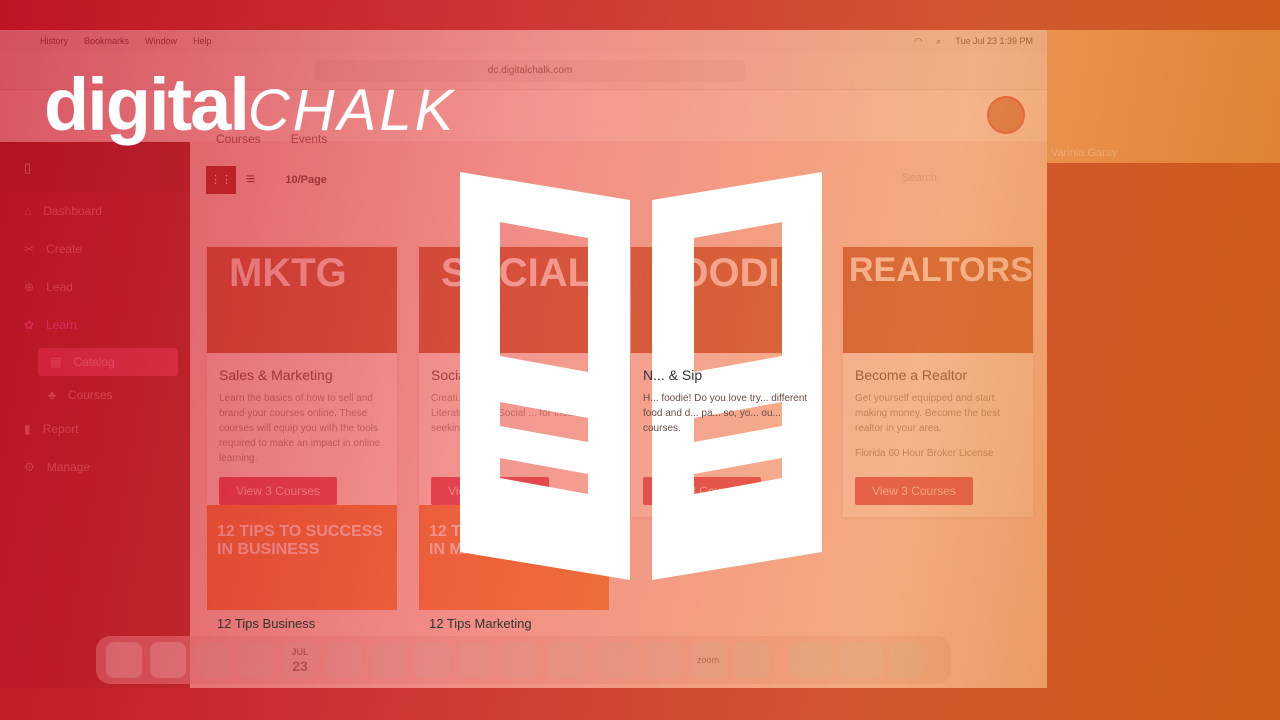  I want to click on calendar-day: 23, so click(300, 666).